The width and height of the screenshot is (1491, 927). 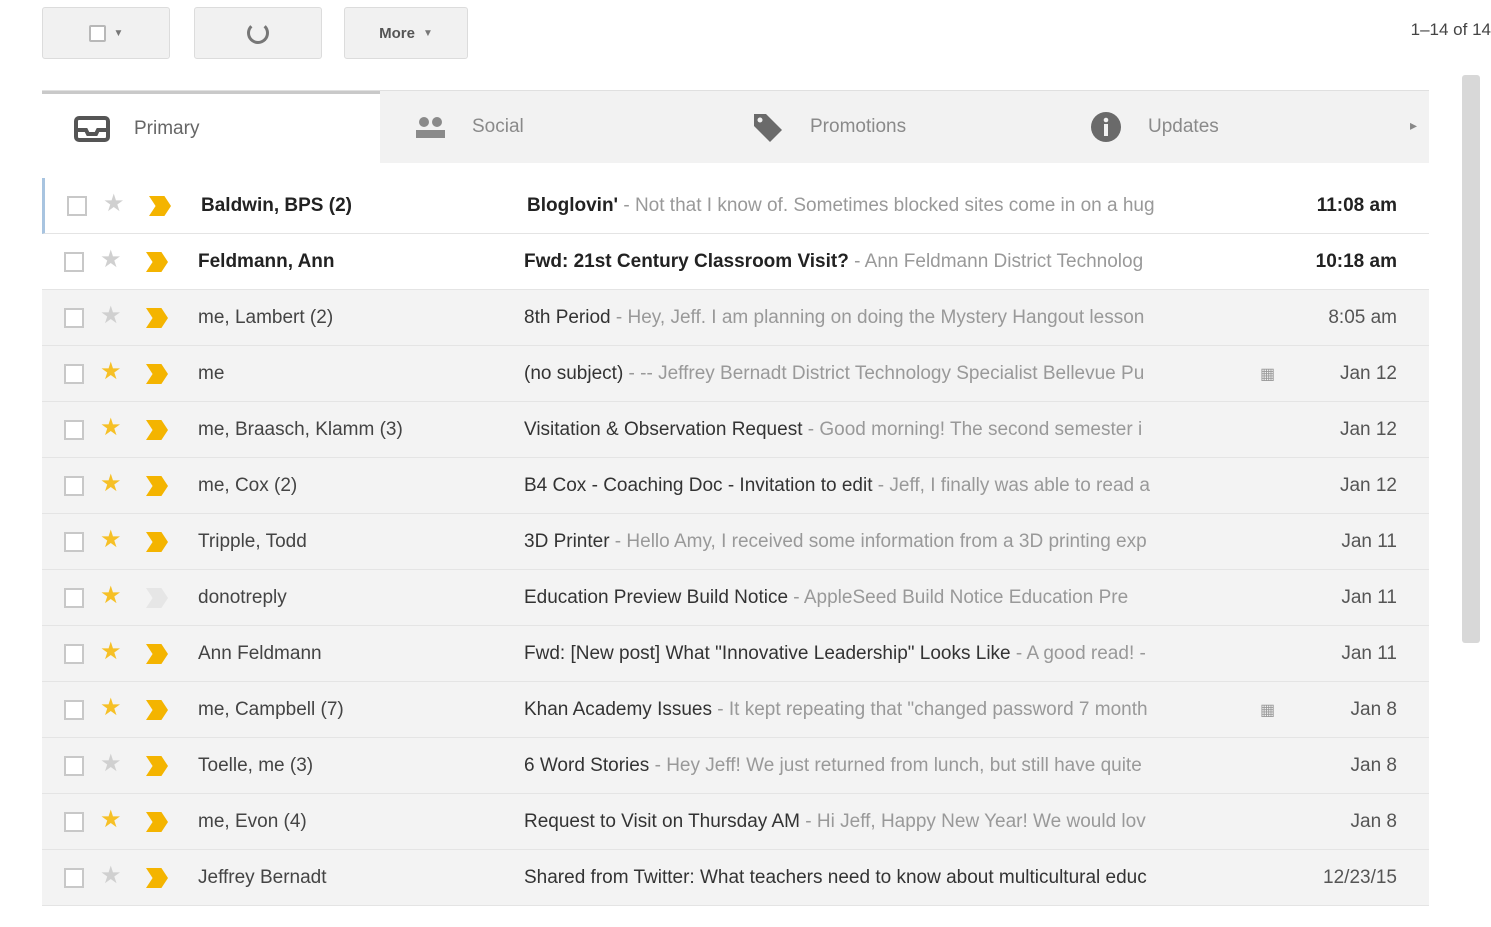 I want to click on tab-label: Social, so click(x=498, y=126).